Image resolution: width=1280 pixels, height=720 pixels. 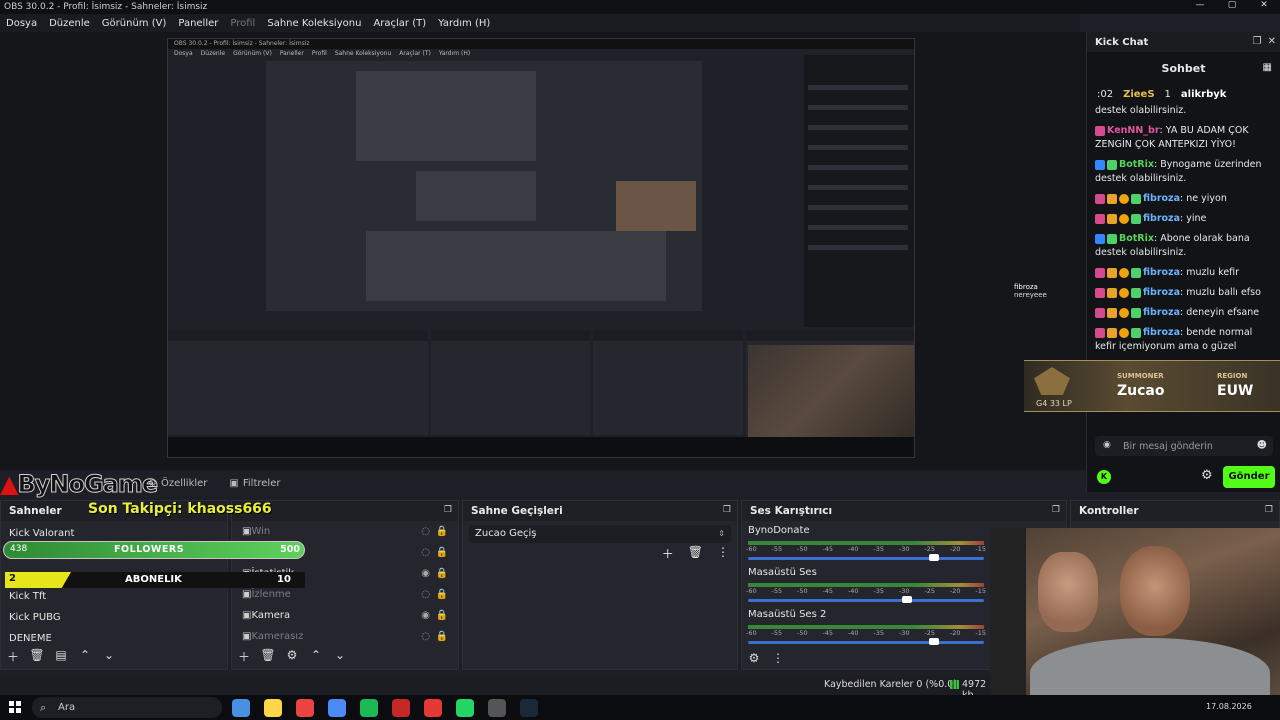 What do you see at coordinates (345, 531) in the screenshot?
I see `source-item: ▣ Win ◌ 🔒` at bounding box center [345, 531].